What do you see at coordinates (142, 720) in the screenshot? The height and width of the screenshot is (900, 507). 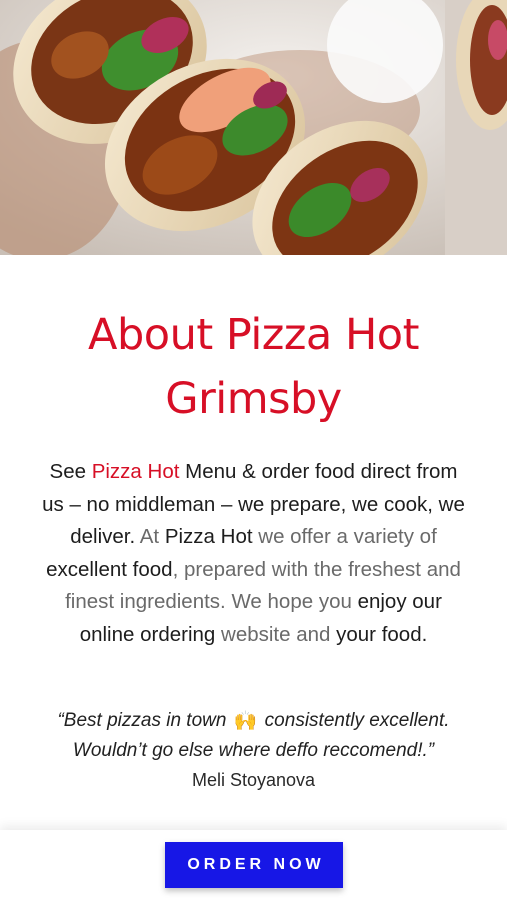 I see `testimonial-quote-start: “Best pizzas in town` at bounding box center [142, 720].